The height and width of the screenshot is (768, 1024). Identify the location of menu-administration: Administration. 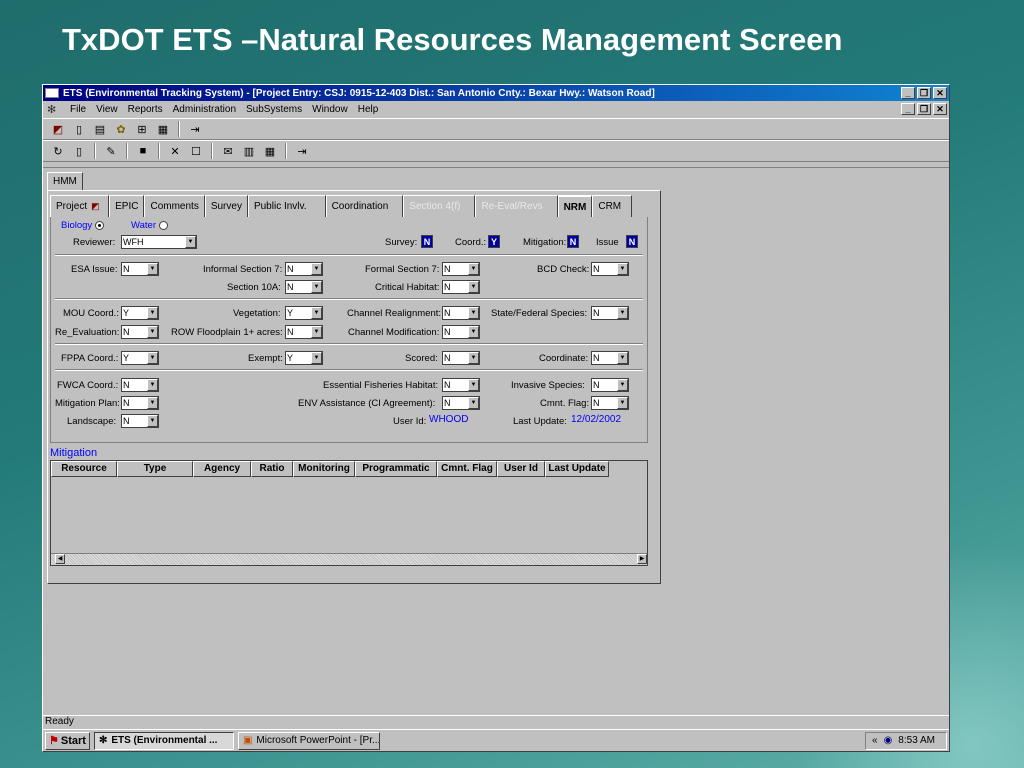
(204, 109).